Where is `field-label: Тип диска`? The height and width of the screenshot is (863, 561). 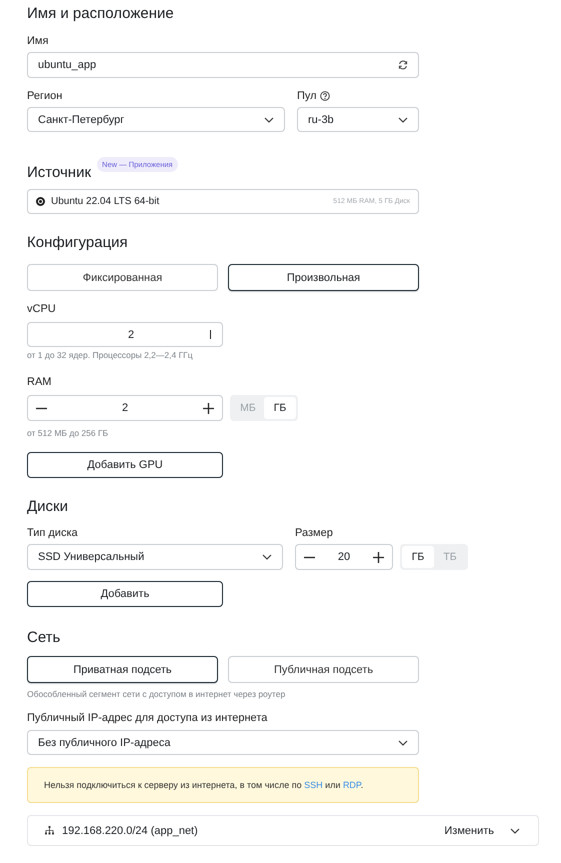 field-label: Тип диска is located at coordinates (53, 533).